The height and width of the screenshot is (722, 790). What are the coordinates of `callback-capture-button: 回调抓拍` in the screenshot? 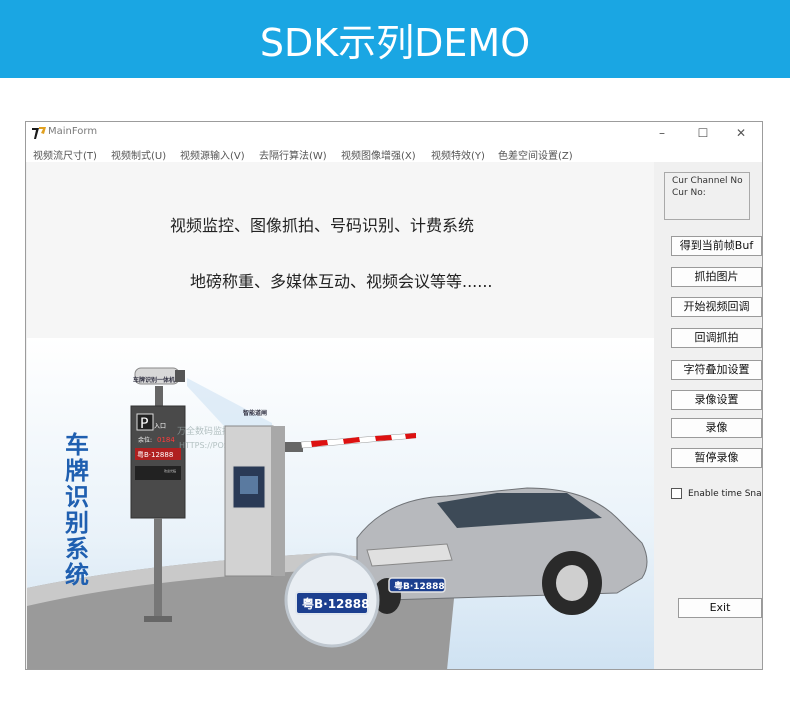 It's located at (716, 338).